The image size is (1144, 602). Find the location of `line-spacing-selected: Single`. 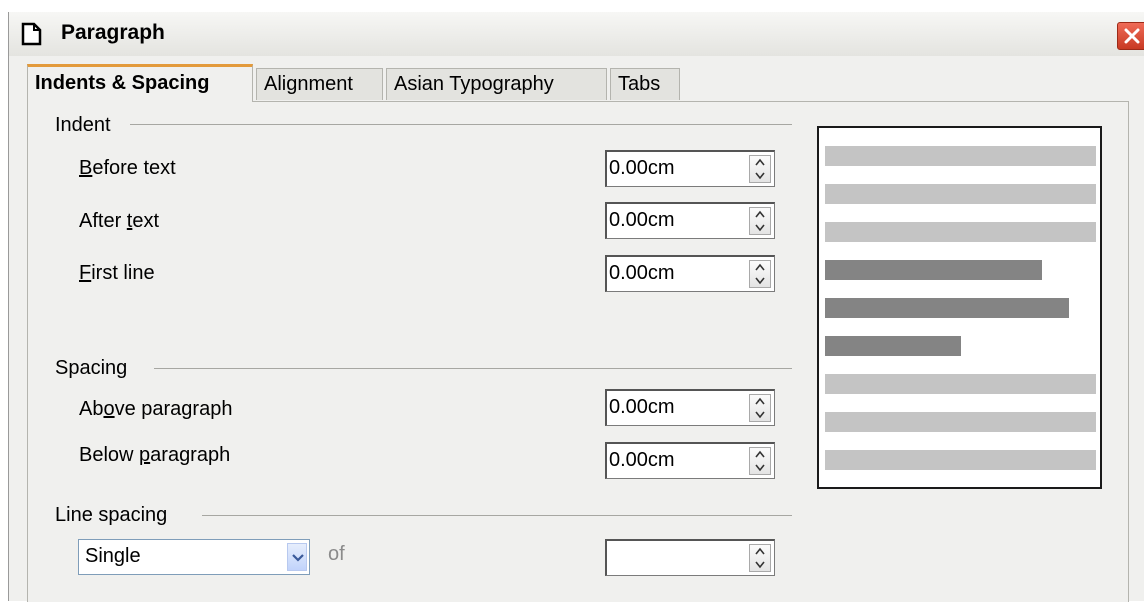

line-spacing-selected: Single is located at coordinates (113, 556).